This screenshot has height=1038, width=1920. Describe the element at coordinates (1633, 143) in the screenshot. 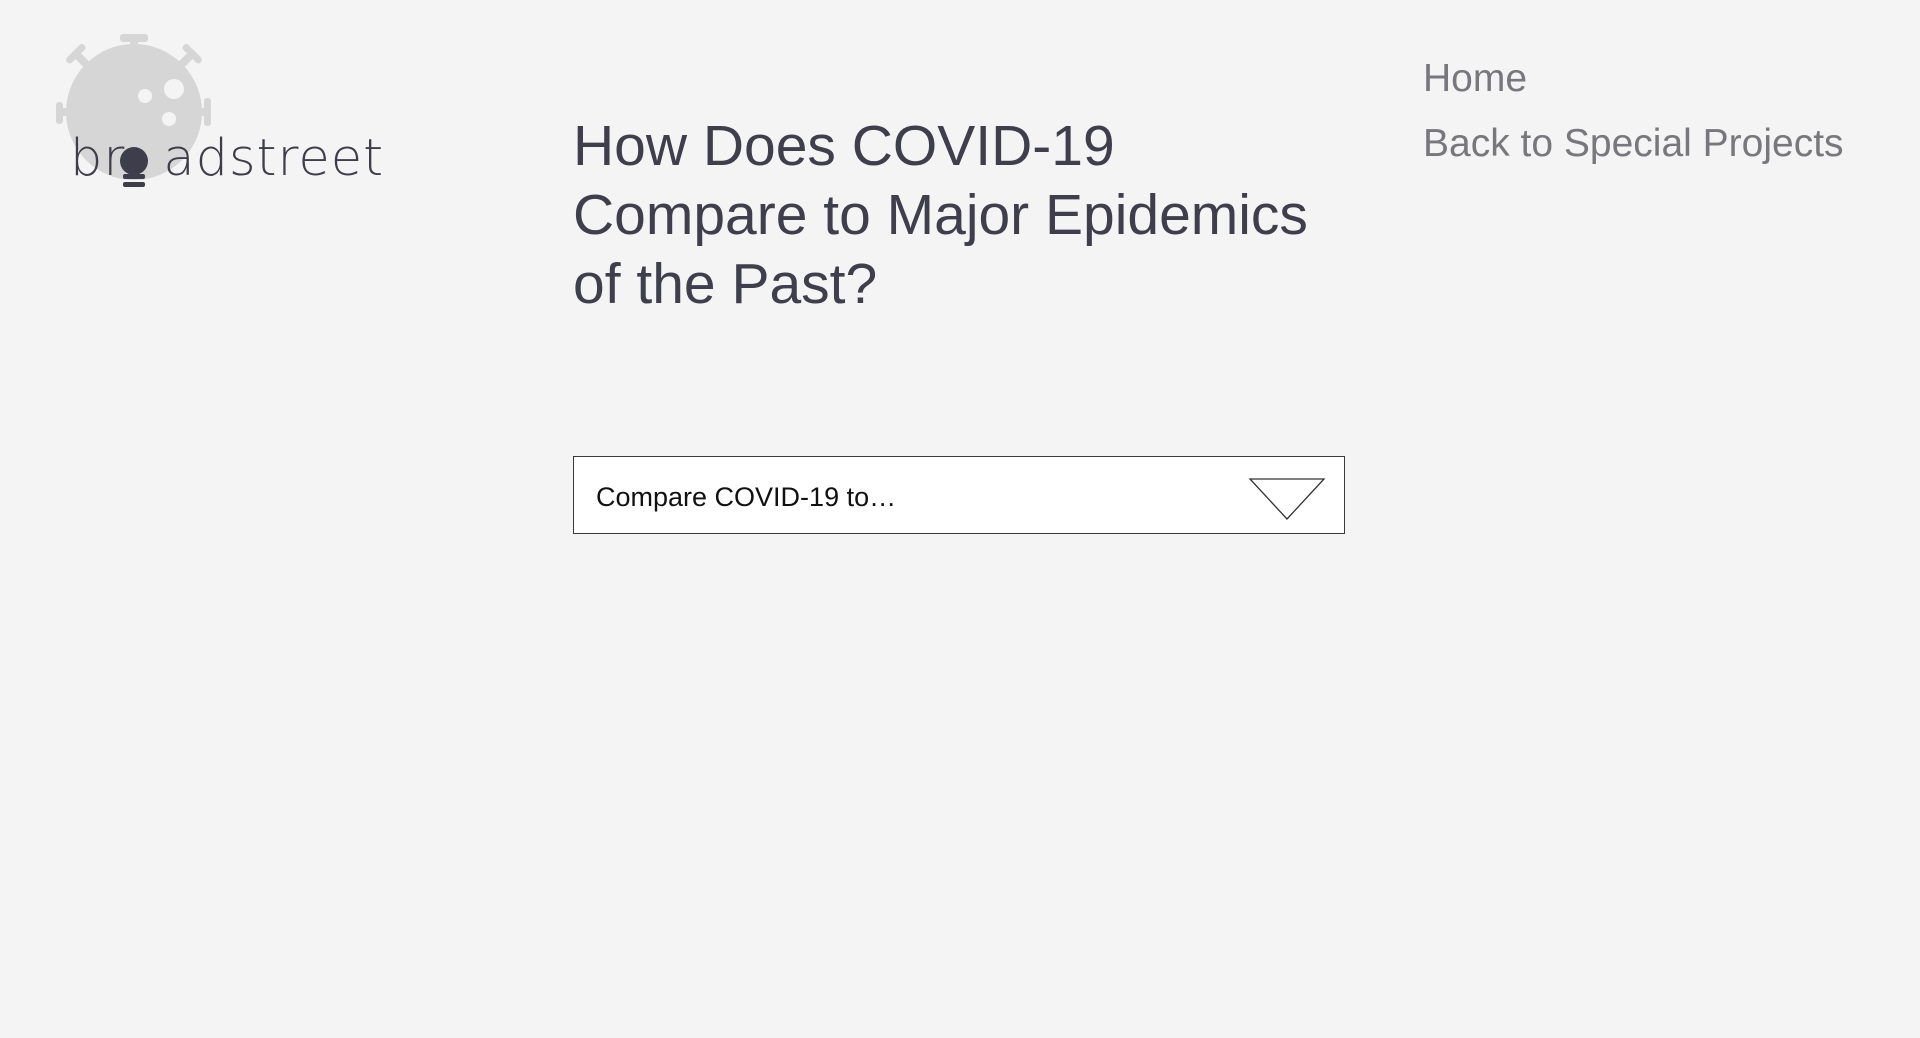

I see `nav-back-link: Back to Special Projects` at that location.